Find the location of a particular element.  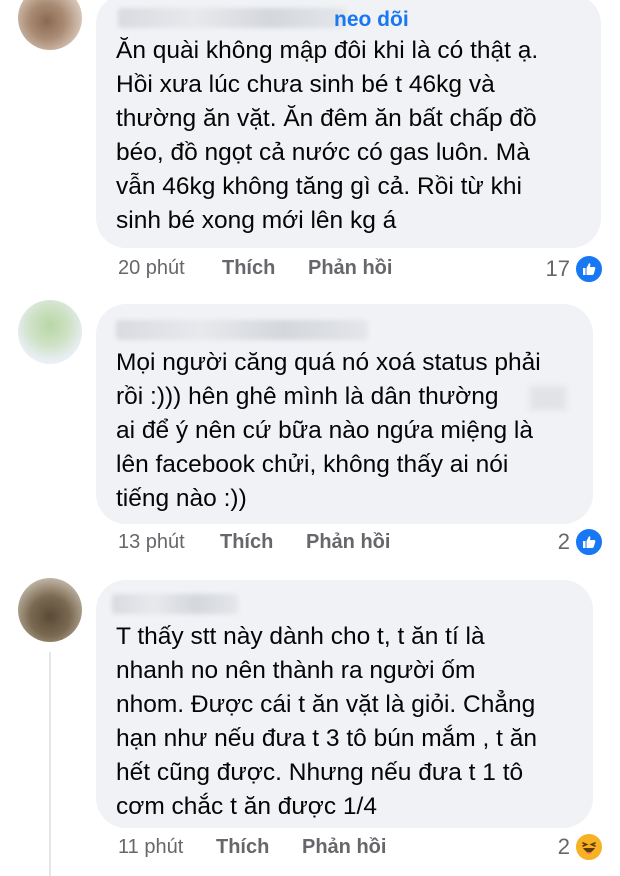

thread-line is located at coordinates (50, 764).